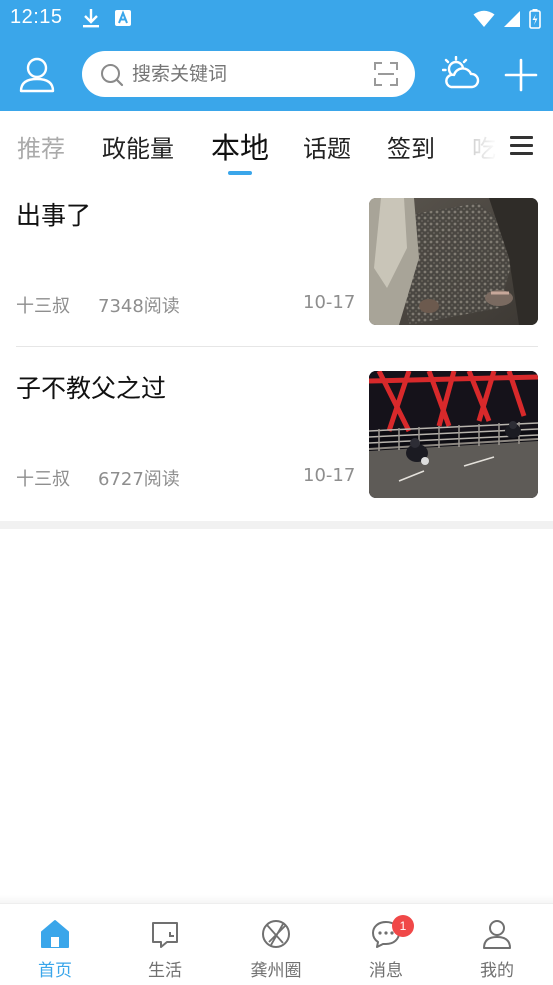 The height and width of the screenshot is (985, 553). What do you see at coordinates (386, 944) in the screenshot?
I see `nav-messages: 消息` at bounding box center [386, 944].